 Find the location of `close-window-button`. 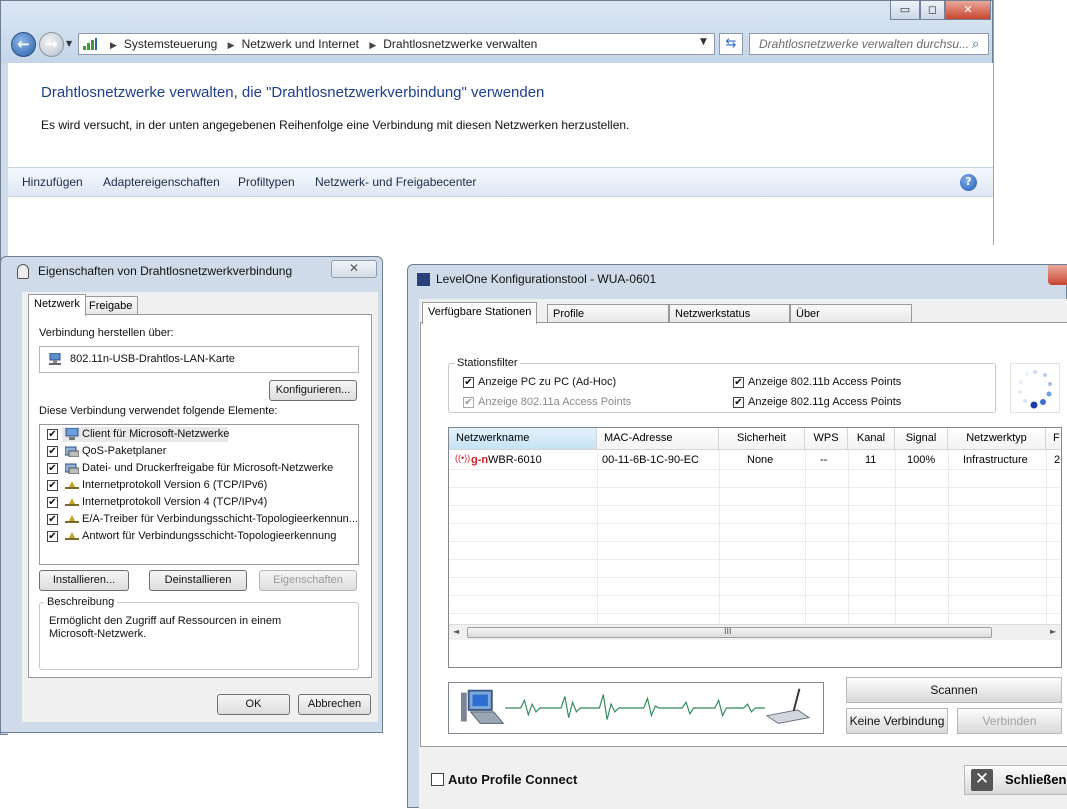

close-window-button is located at coordinates (1057, 275).